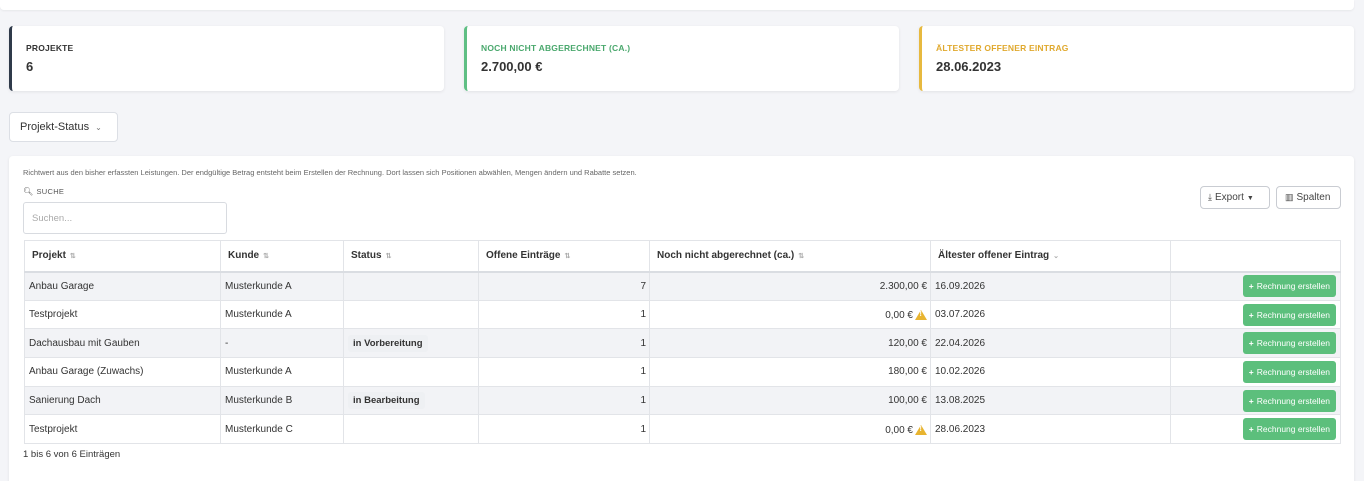 This screenshot has height=481, width=1364. What do you see at coordinates (790, 256) in the screenshot?
I see `col-header-betrag: Noch nicht abgerechnet (ca.) ⇅` at bounding box center [790, 256].